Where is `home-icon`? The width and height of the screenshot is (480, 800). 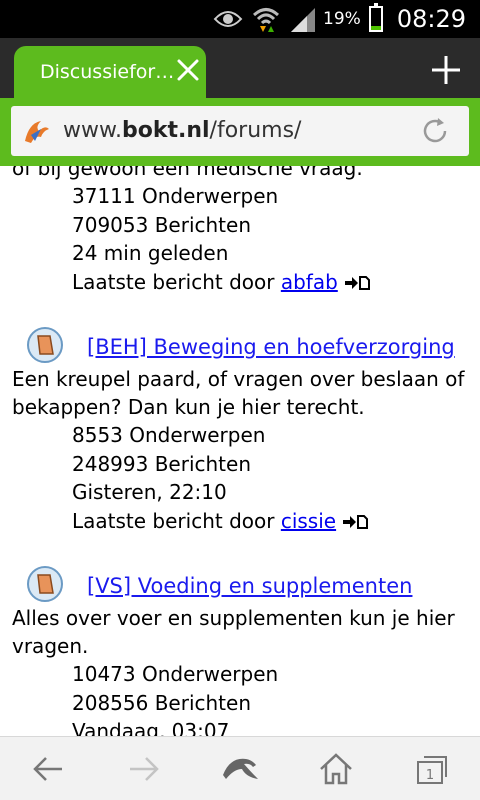 home-icon is located at coordinates (336, 769).